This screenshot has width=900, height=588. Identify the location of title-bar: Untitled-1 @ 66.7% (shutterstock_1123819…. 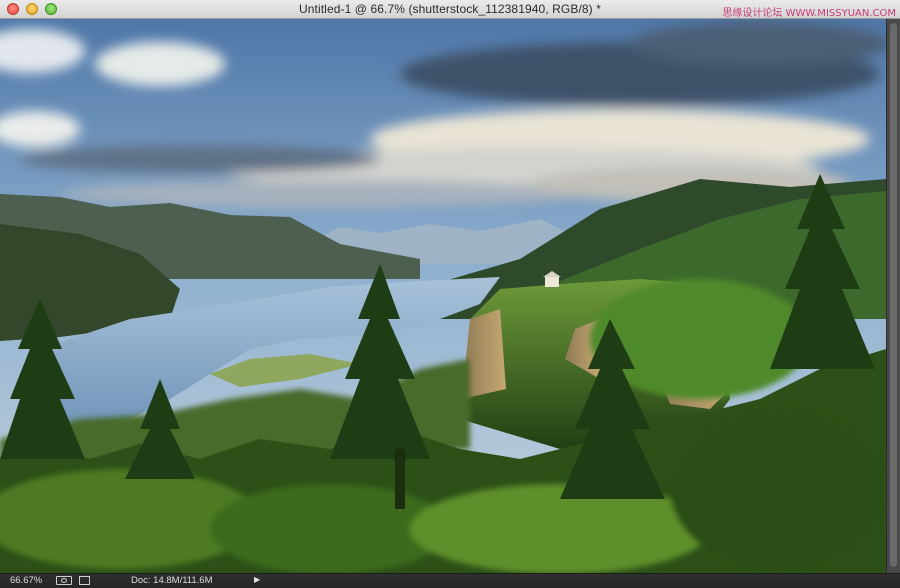
(450, 9).